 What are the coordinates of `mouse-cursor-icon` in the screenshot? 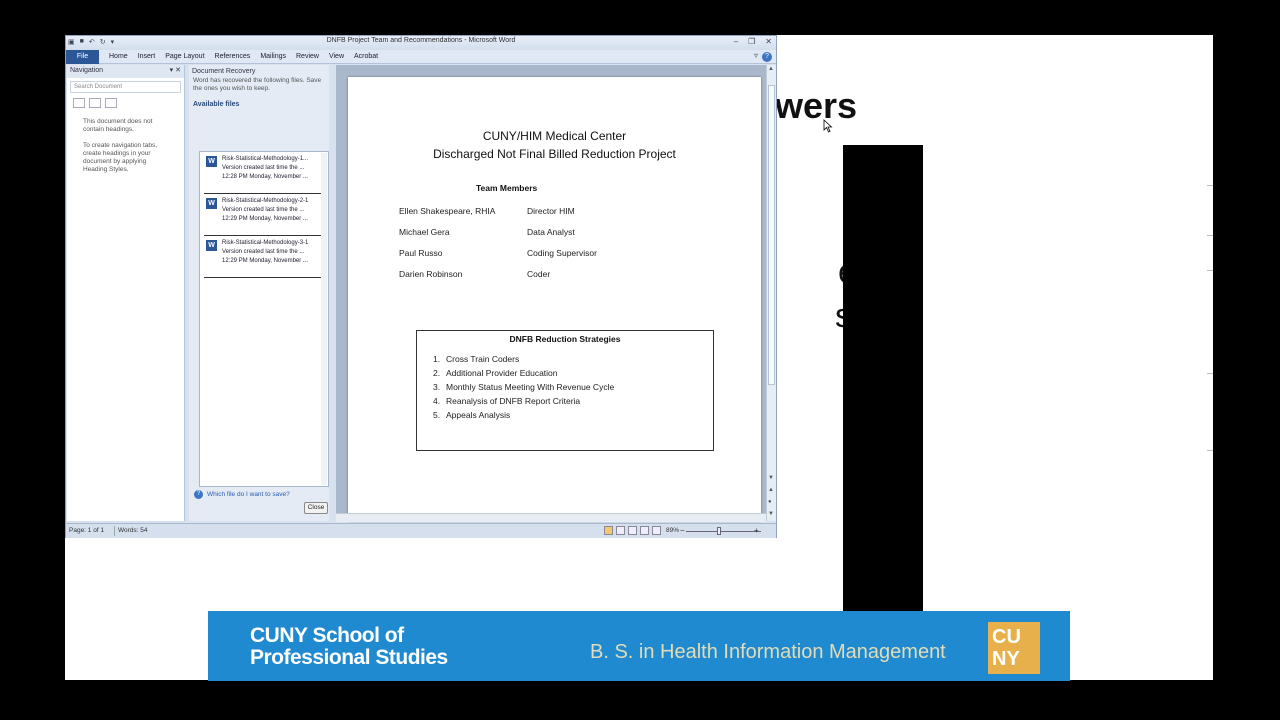 It's located at (828, 126).